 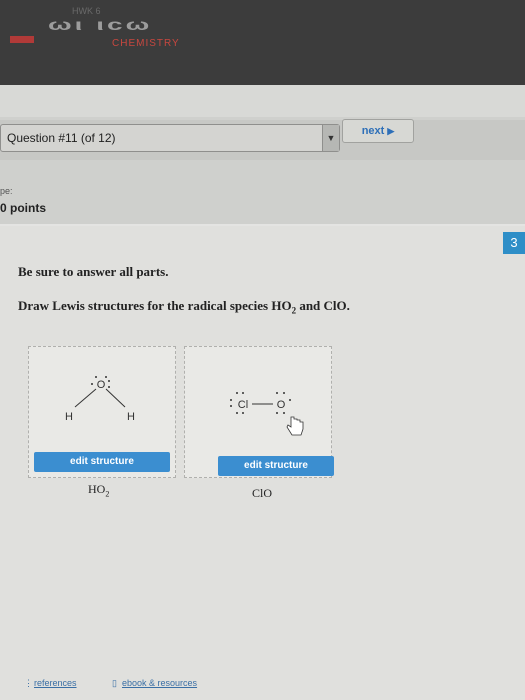 I want to click on instruction-all-parts: Be sure to answer all parts., so click(x=93, y=271).